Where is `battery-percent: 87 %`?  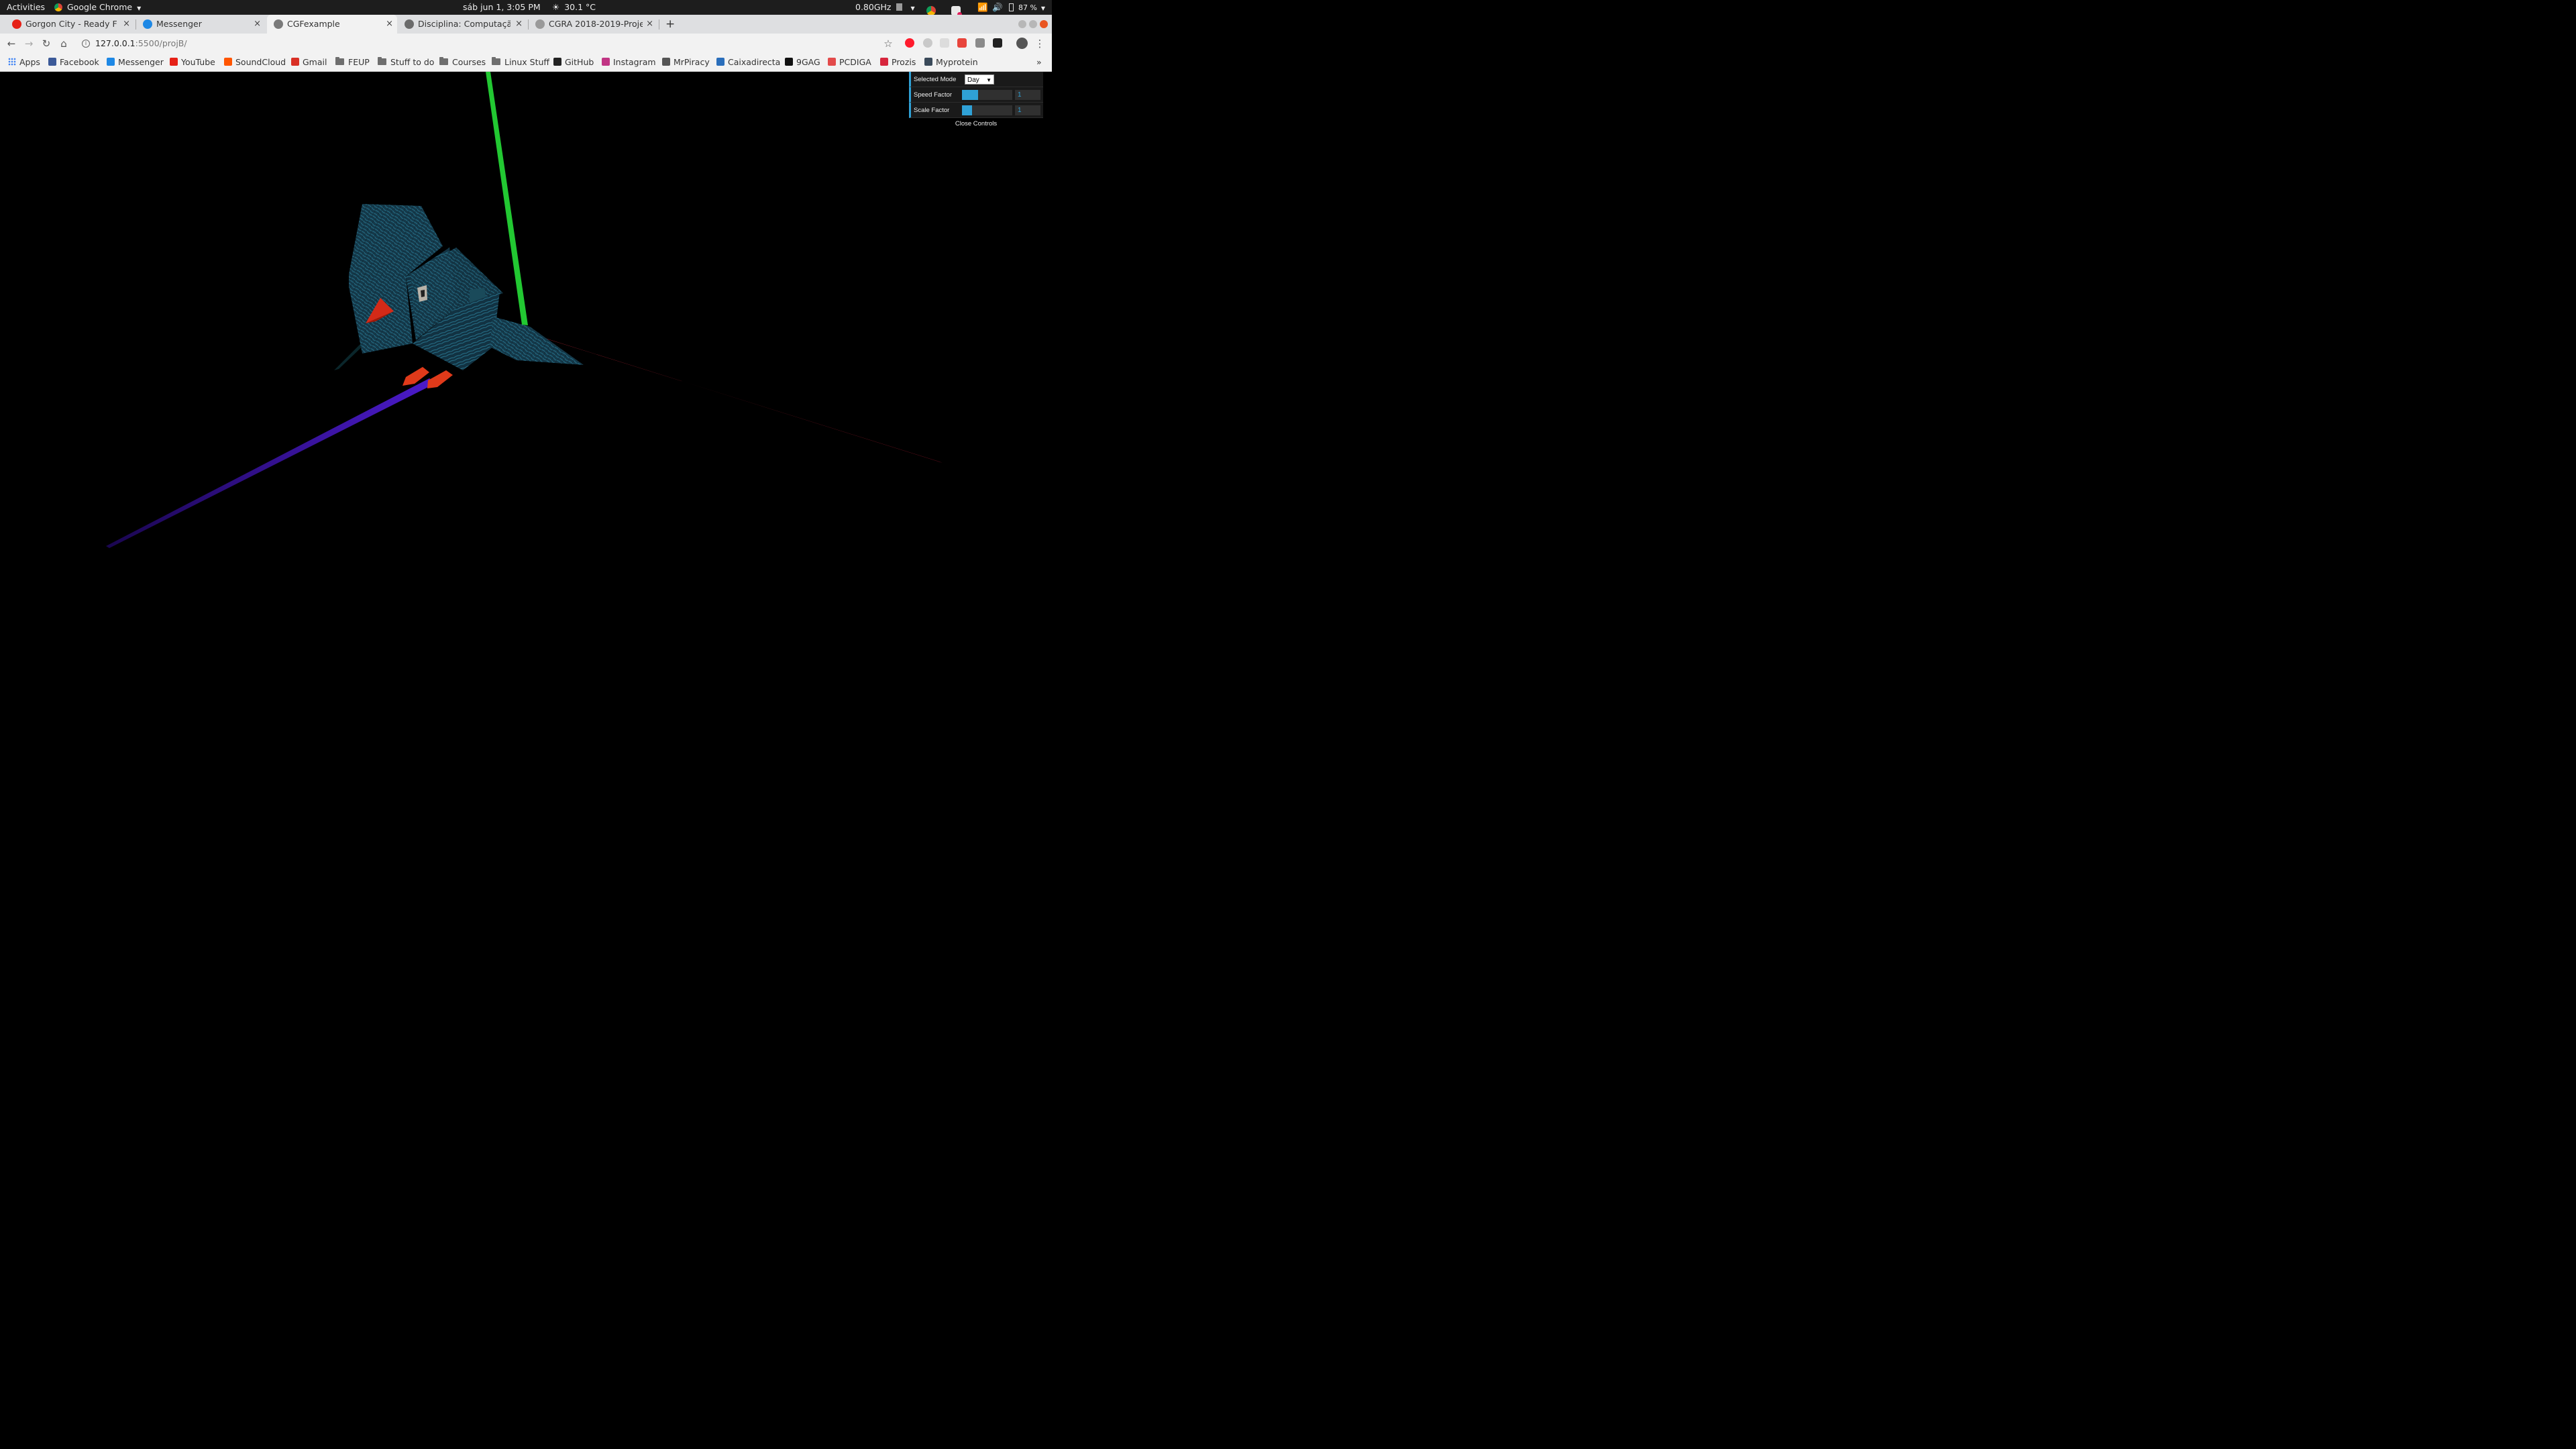
battery-percent: 87 % is located at coordinates (1027, 7).